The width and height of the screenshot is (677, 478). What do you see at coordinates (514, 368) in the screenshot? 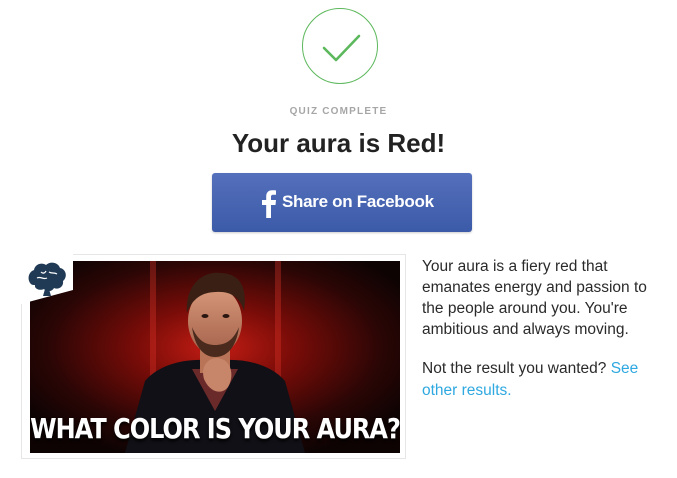
I see `retry-prompt: Not the result you wanted?` at bounding box center [514, 368].